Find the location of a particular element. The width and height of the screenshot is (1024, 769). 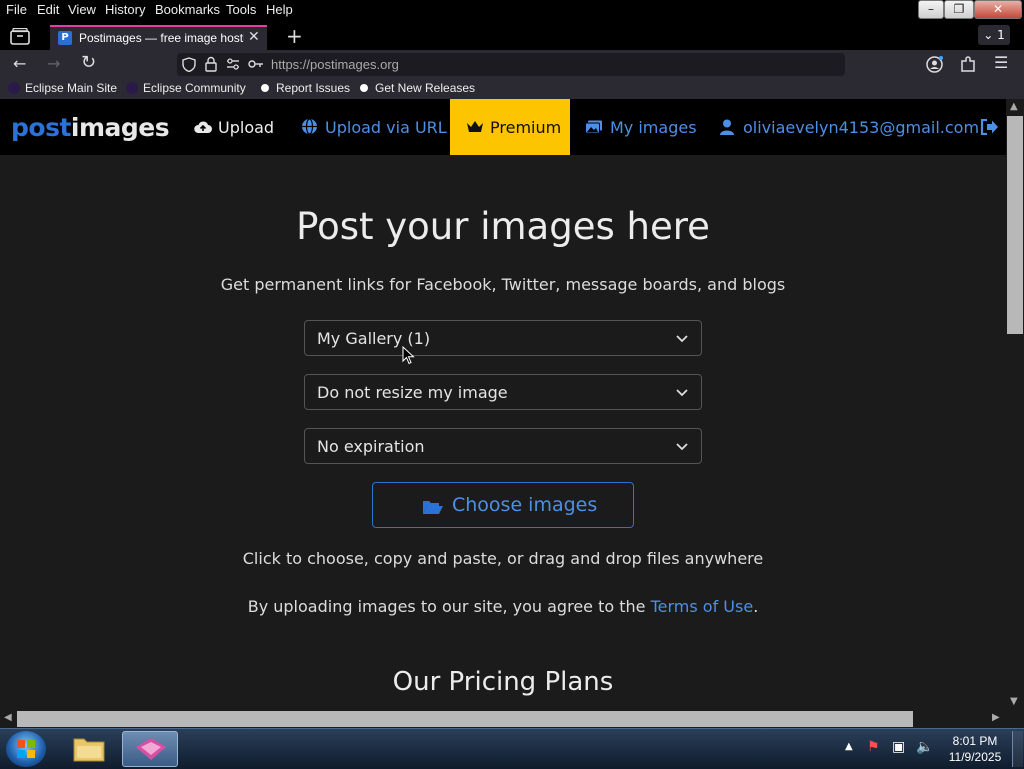

network-icon: ▣ is located at coordinates (898, 747).